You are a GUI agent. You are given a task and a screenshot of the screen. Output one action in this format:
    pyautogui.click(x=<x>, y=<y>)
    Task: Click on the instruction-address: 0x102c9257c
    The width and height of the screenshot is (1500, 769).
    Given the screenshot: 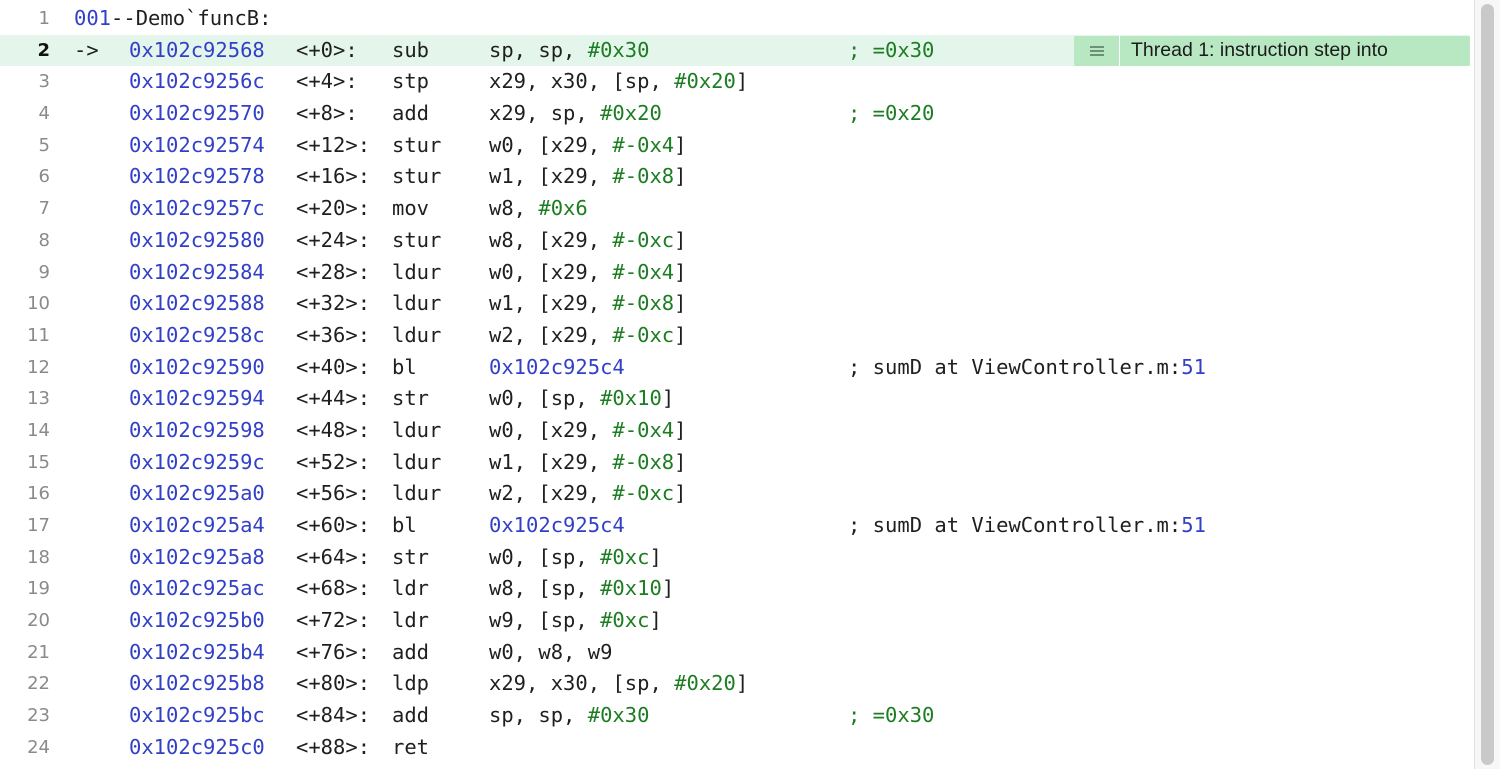 What is the action you would take?
    pyautogui.click(x=197, y=208)
    